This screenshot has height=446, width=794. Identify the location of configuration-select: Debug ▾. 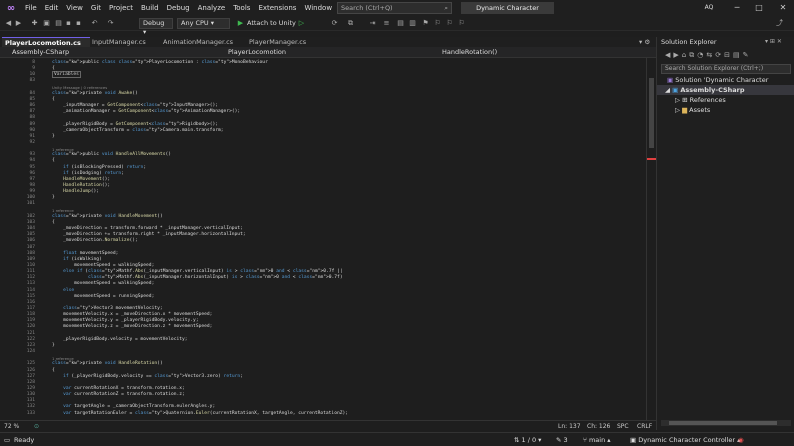
(156, 27).